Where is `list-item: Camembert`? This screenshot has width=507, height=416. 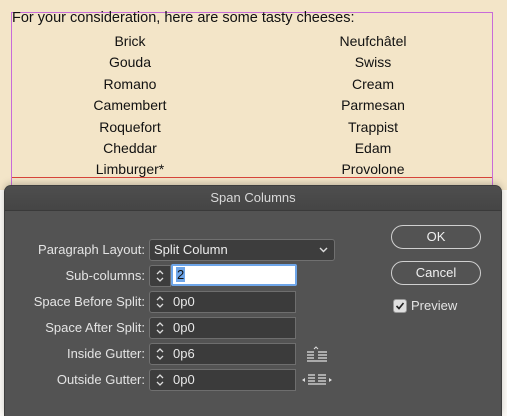
list-item: Camembert is located at coordinates (130, 105).